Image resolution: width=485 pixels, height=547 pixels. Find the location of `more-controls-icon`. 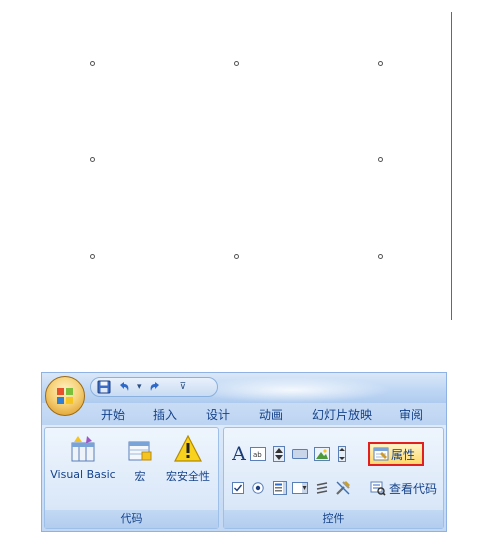

more-controls-icon is located at coordinates (343, 488).